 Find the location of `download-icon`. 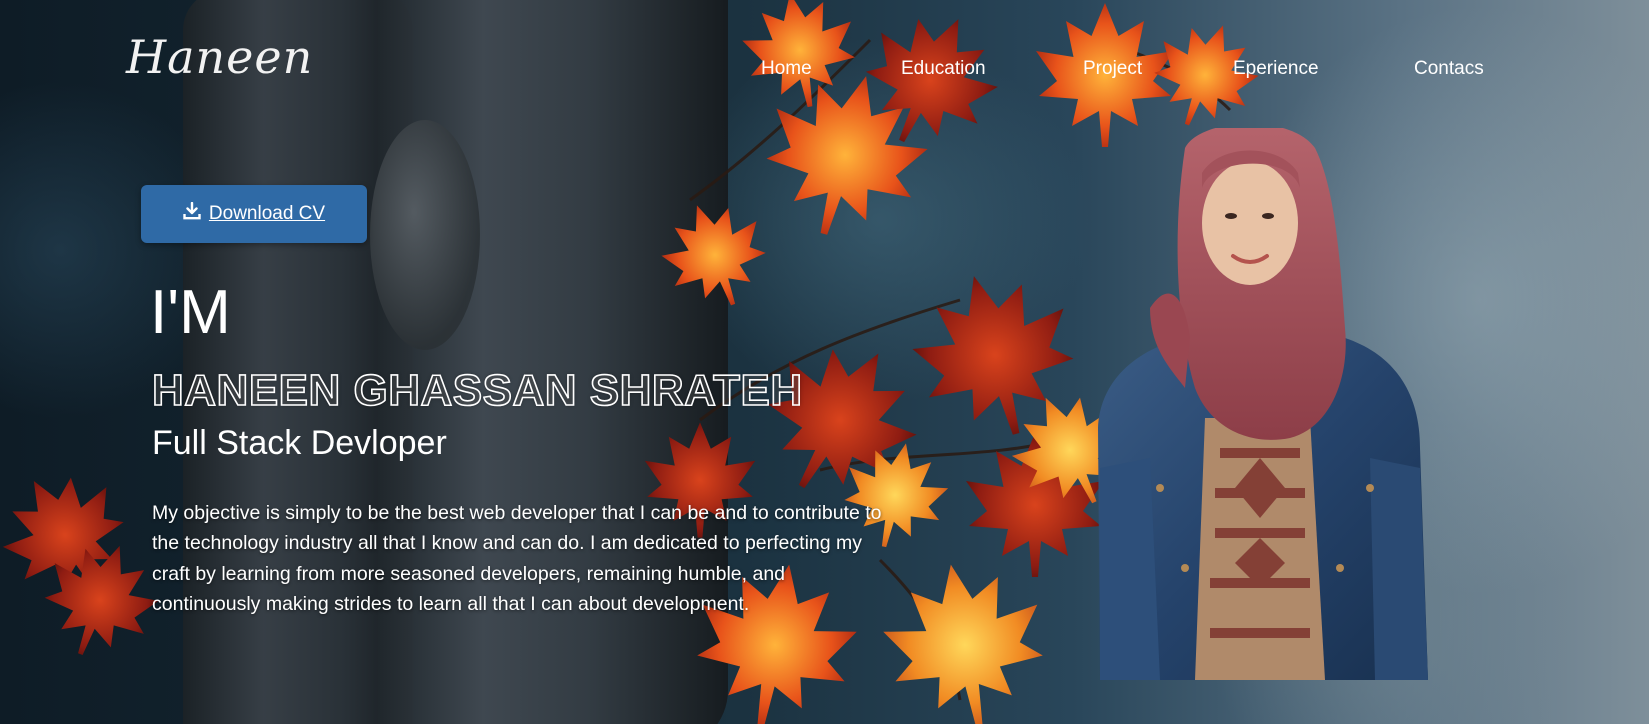

download-icon is located at coordinates (192, 213).